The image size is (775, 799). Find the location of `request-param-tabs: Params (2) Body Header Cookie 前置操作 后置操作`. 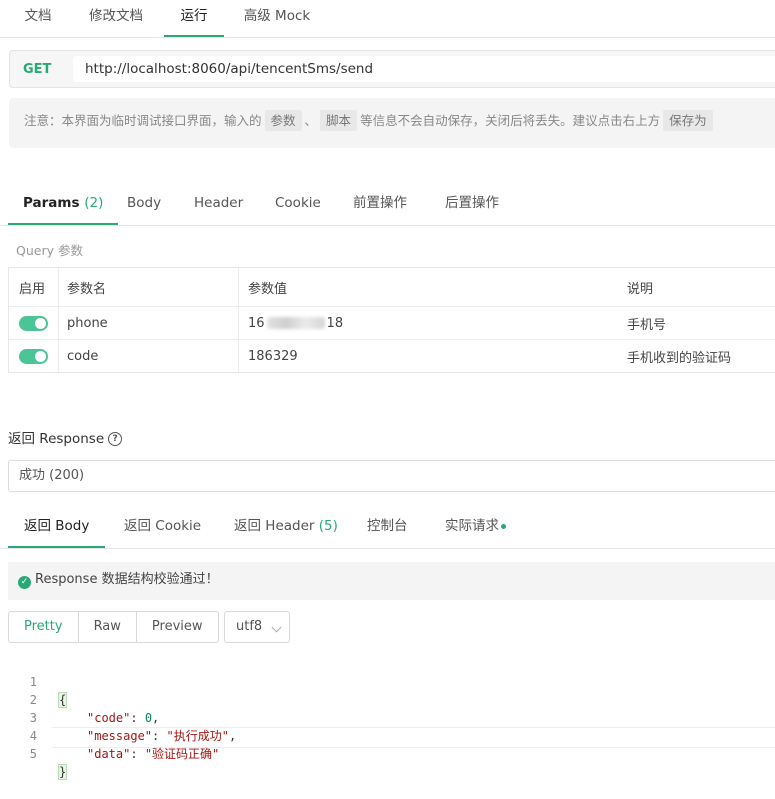

request-param-tabs: Params (2) Body Header Cookie 前置操作 后置操作 is located at coordinates (387, 204).